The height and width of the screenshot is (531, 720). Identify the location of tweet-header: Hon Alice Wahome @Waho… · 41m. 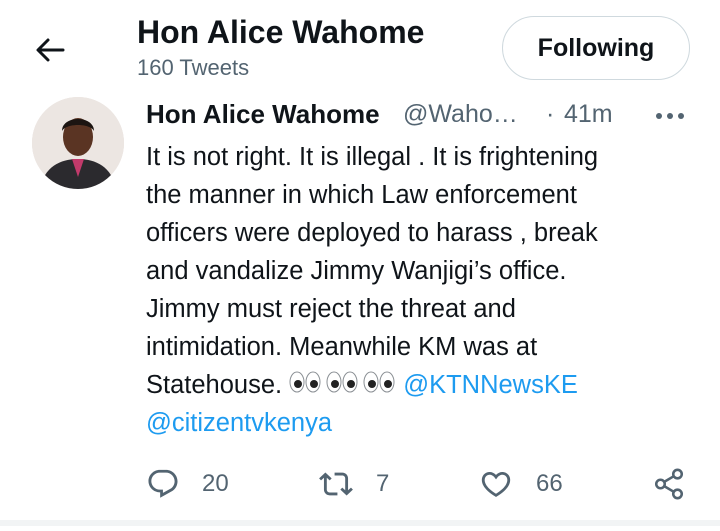
(426, 116).